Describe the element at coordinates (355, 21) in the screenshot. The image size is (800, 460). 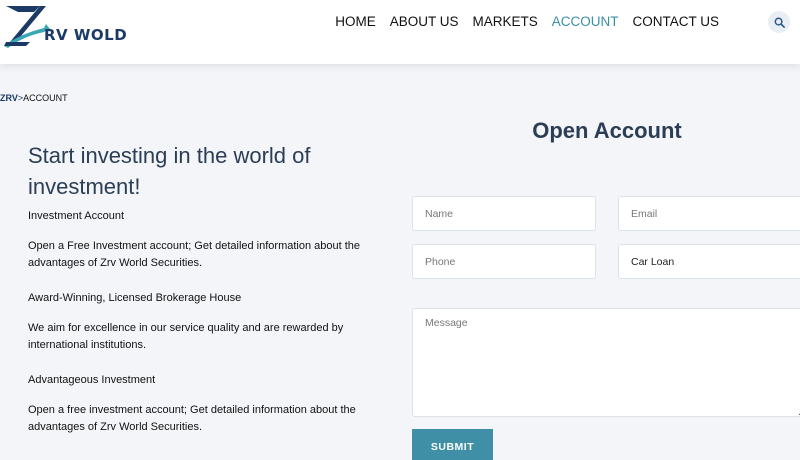
I see `nav-home: HOME` at that location.